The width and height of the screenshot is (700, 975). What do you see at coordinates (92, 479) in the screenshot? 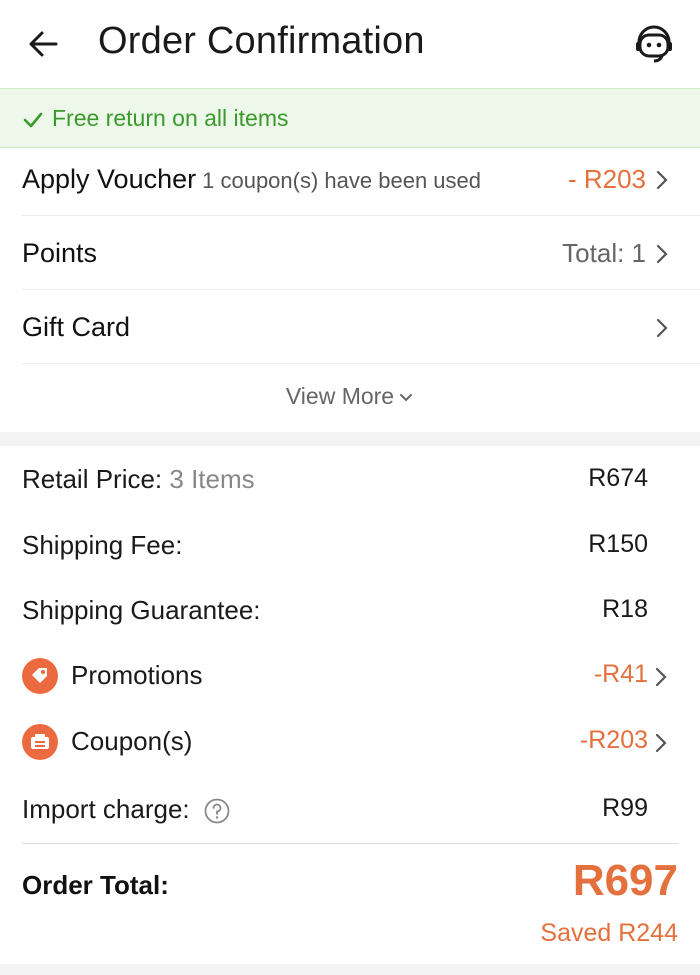
I see `retail-price-label: Retail Price:` at bounding box center [92, 479].